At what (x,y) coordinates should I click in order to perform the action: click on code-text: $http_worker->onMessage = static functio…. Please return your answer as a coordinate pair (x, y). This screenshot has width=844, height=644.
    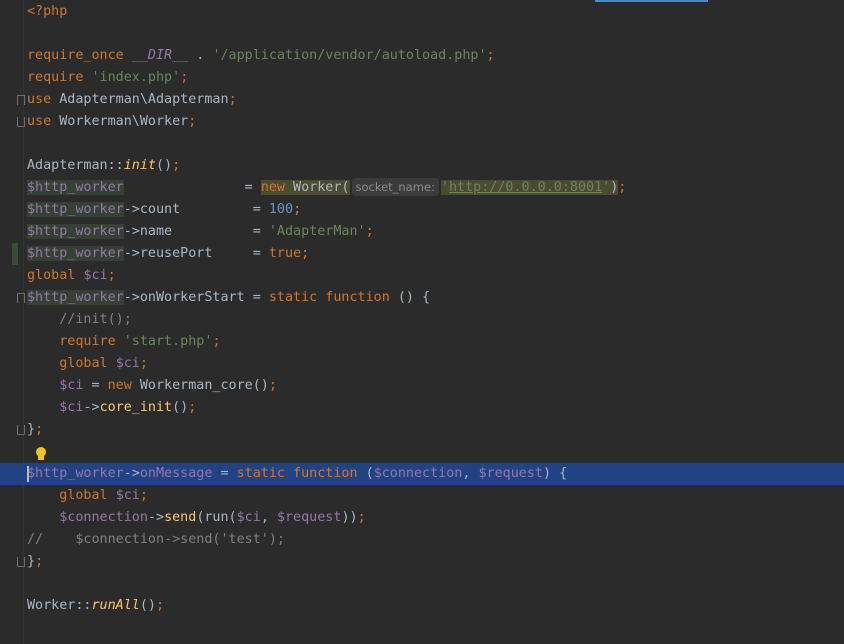
    Looking at the image, I should click on (297, 473).